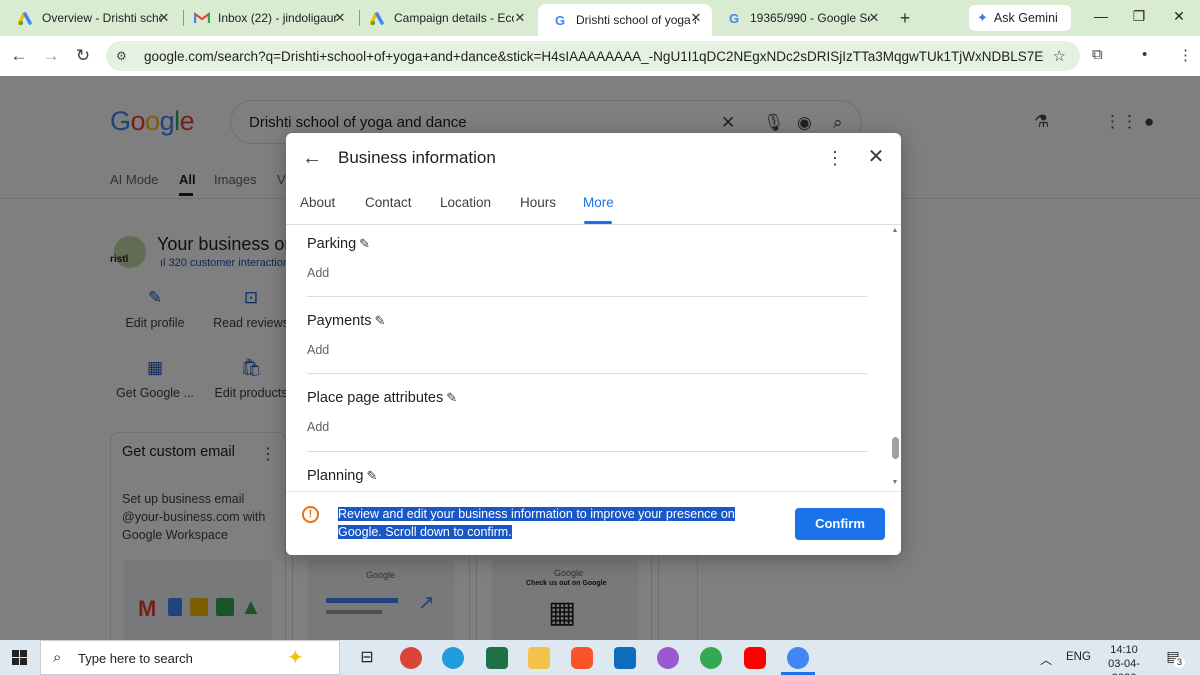 The width and height of the screenshot is (1200, 675). Describe the element at coordinates (711, 658) in the screenshot. I see `chrome-icon` at that location.